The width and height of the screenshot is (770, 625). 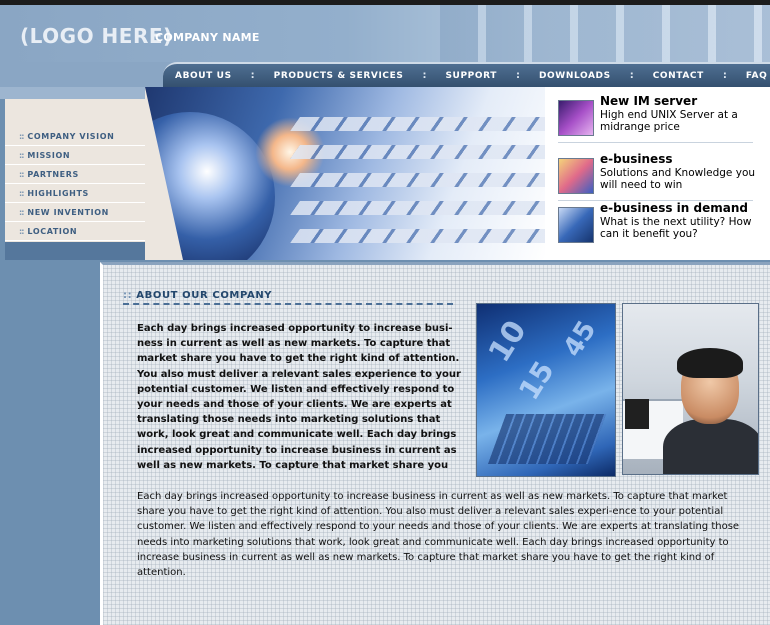 What do you see at coordinates (605, 33) in the screenshot?
I see `header-keyboard-image` at bounding box center [605, 33].